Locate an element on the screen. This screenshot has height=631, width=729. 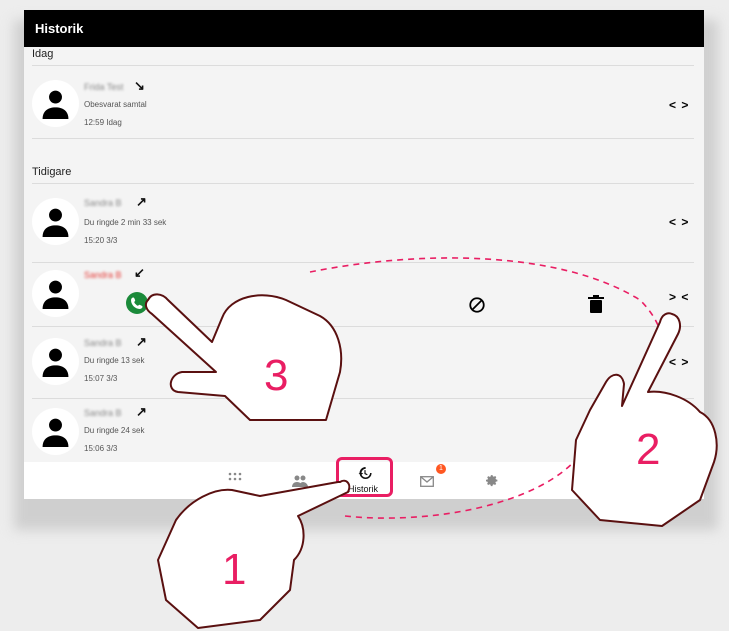
gear-icon is located at coordinates (492, 486).